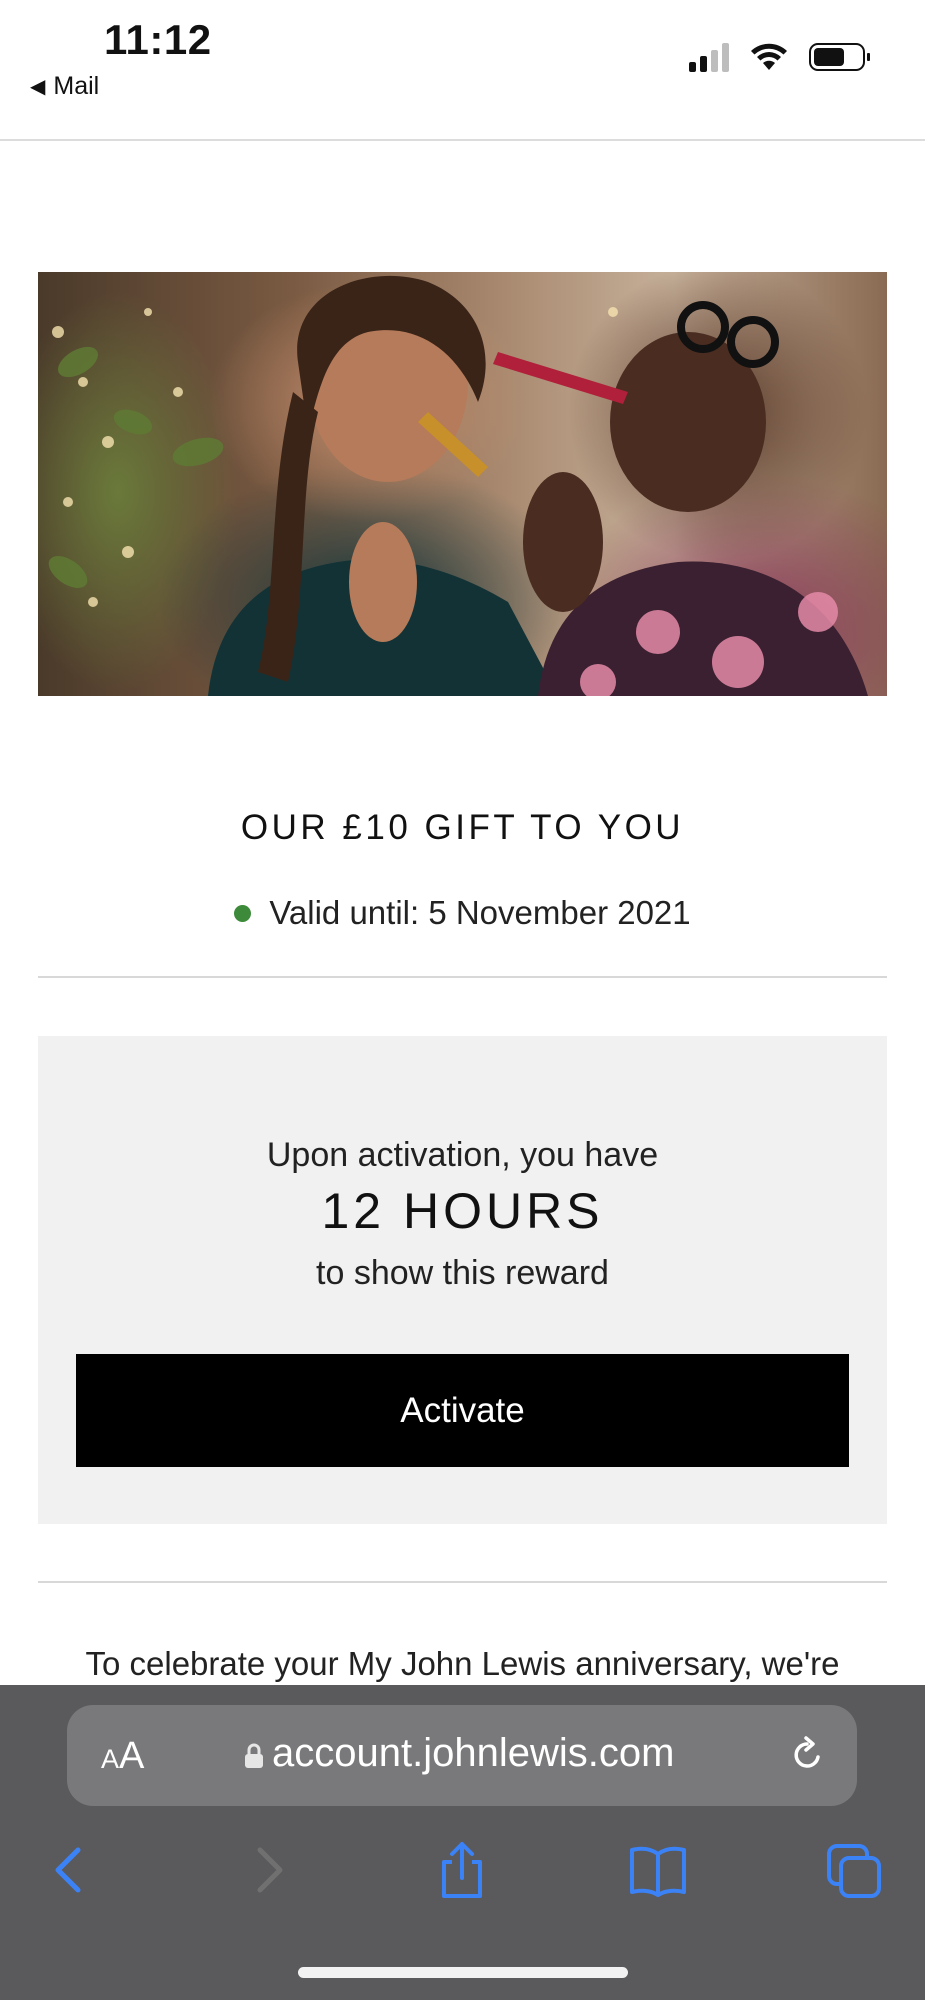  I want to click on back-to-mail-link: ◀ Mail, so click(64, 86).